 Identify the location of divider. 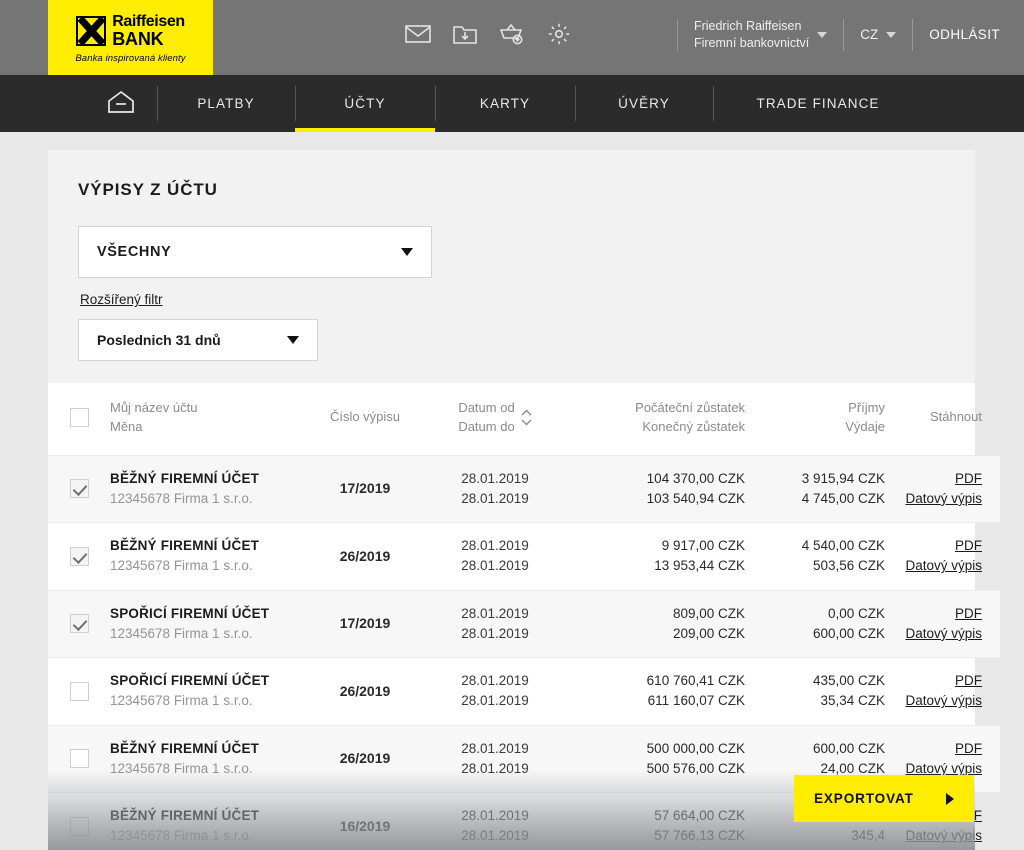
(677, 34).